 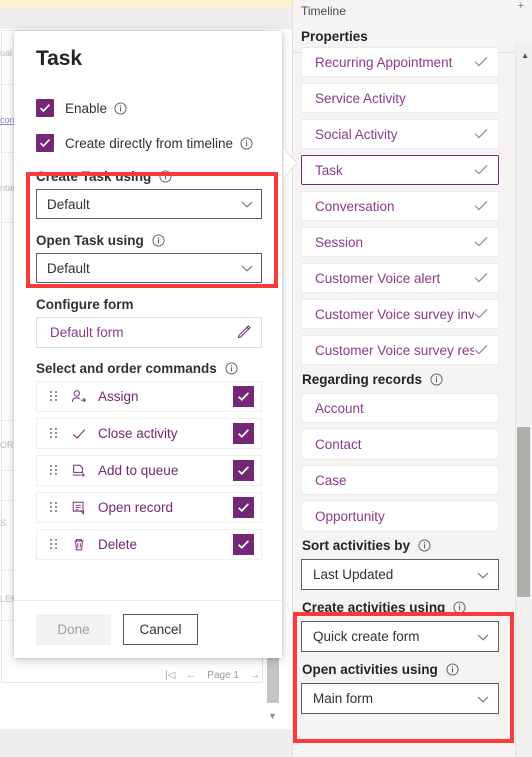 I want to click on cancel-button: Cancel, so click(x=160, y=629).